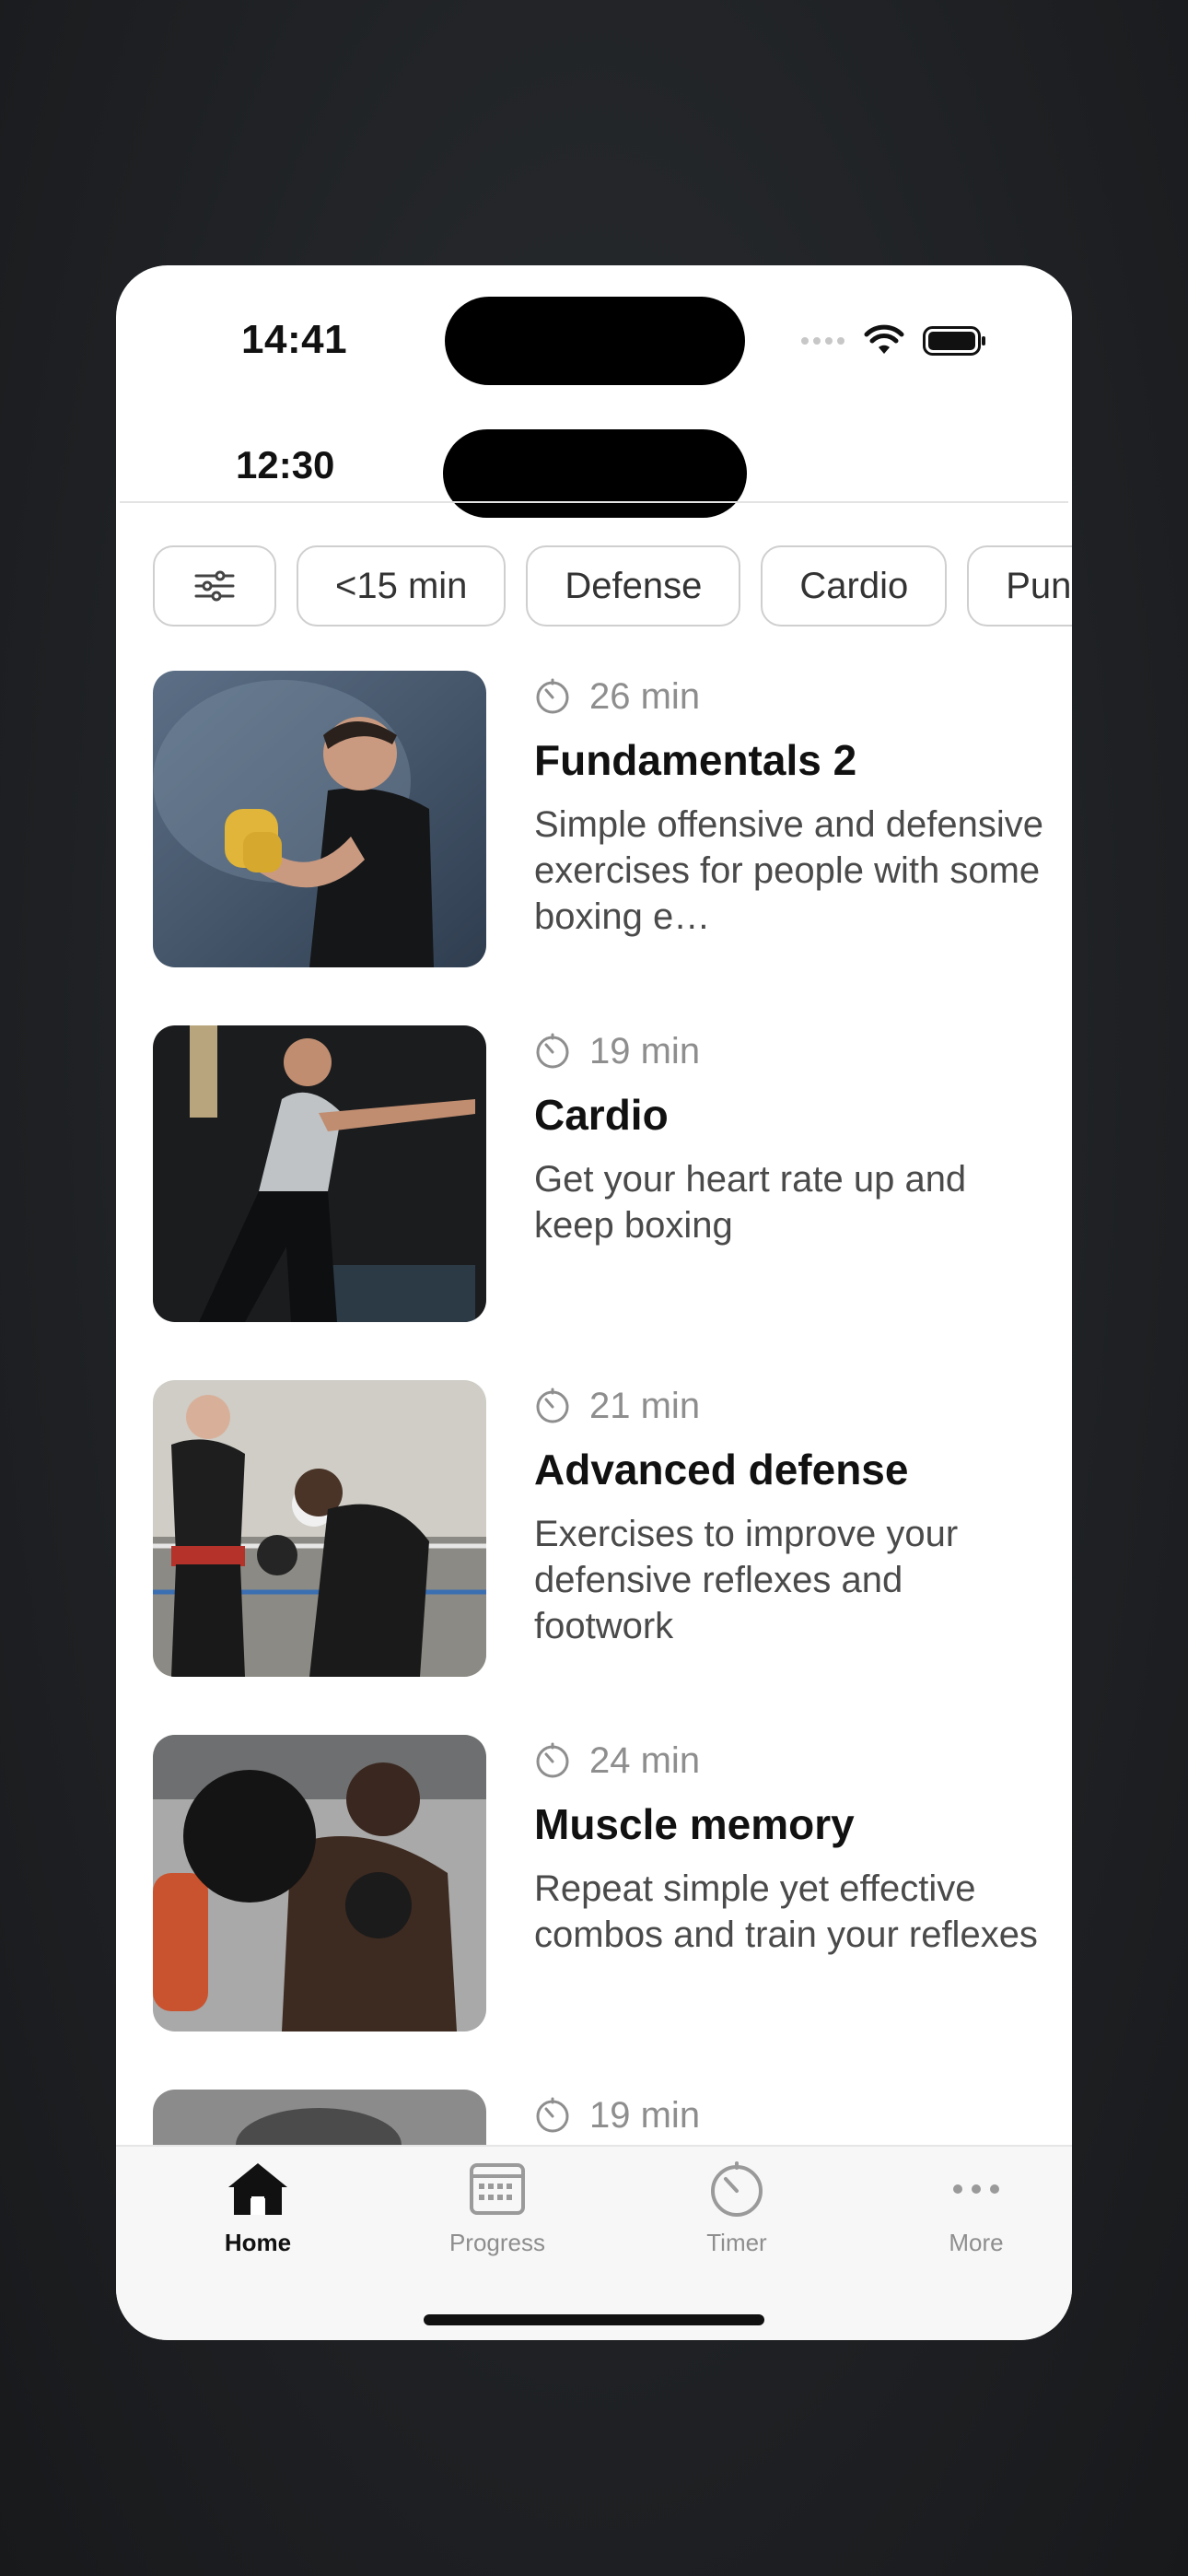  I want to click on secondary-time: 12:30, so click(285, 464).